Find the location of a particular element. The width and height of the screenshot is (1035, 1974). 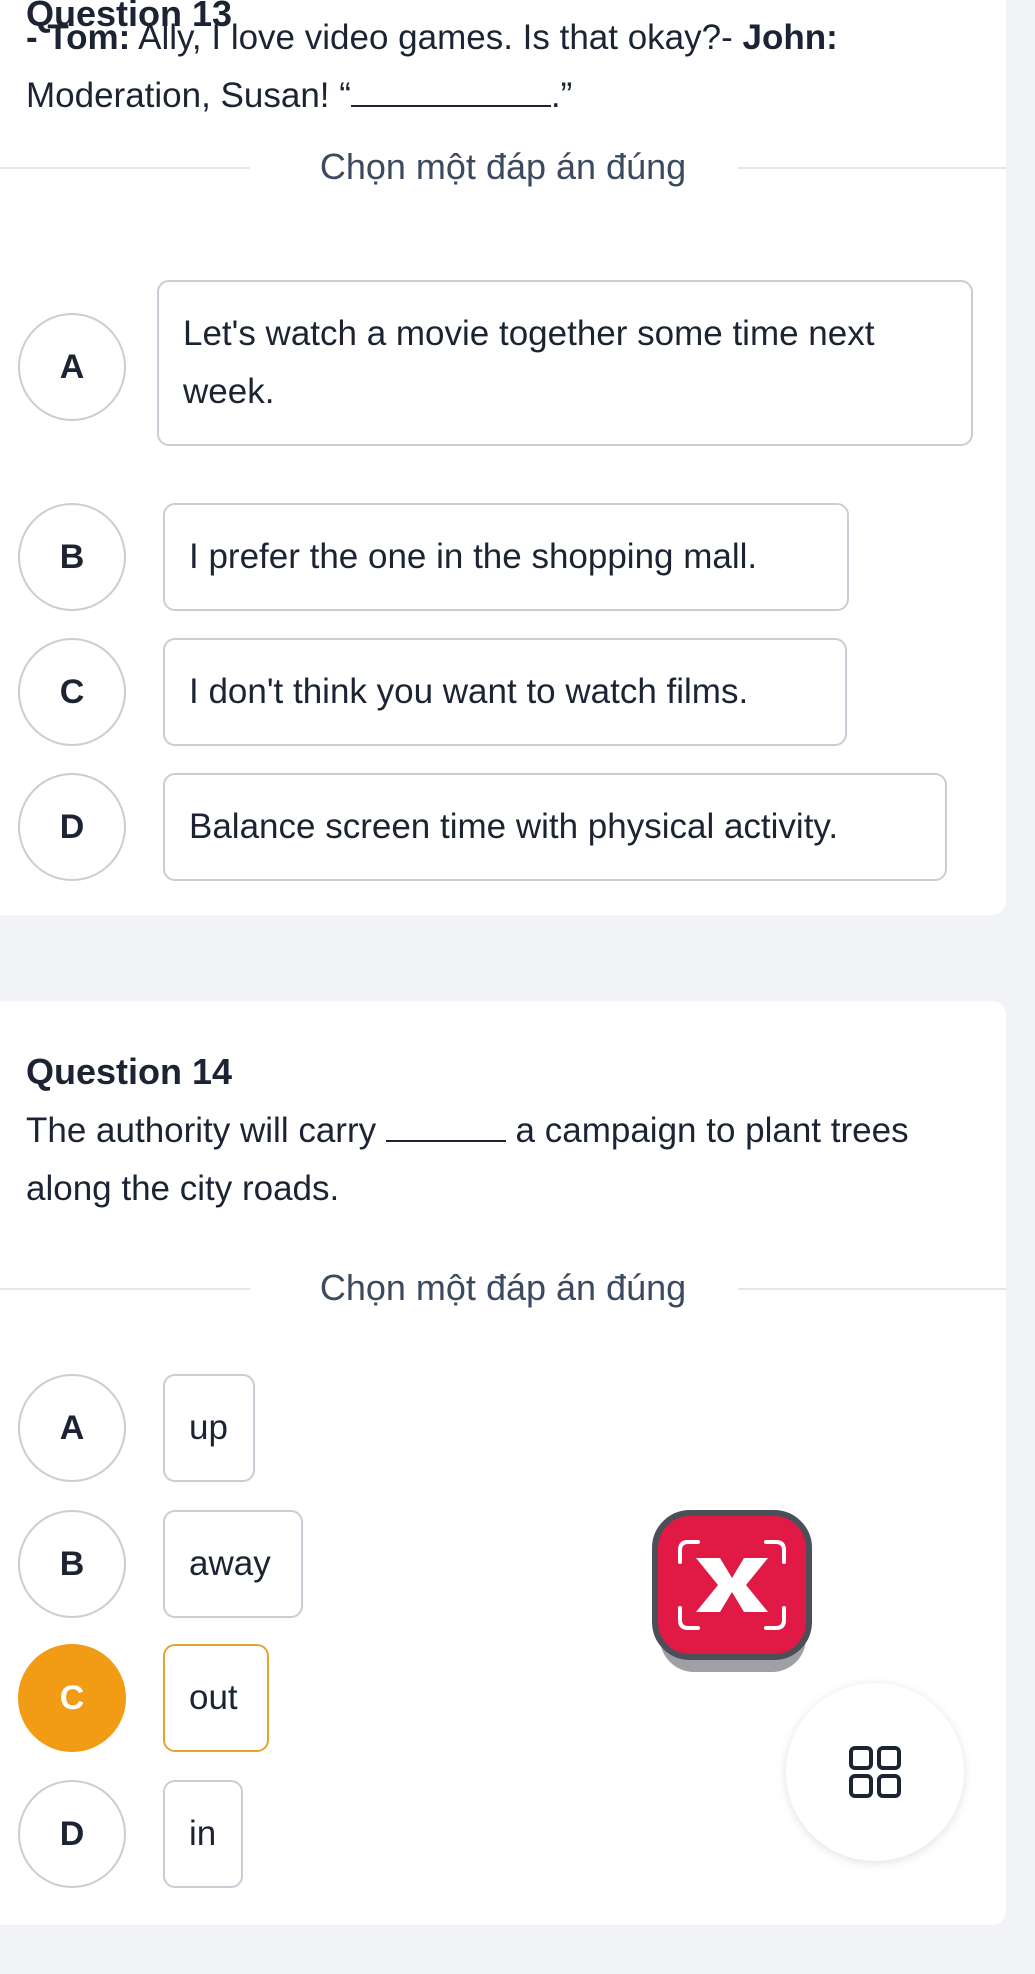

grid-menu-button is located at coordinates (875, 1772).